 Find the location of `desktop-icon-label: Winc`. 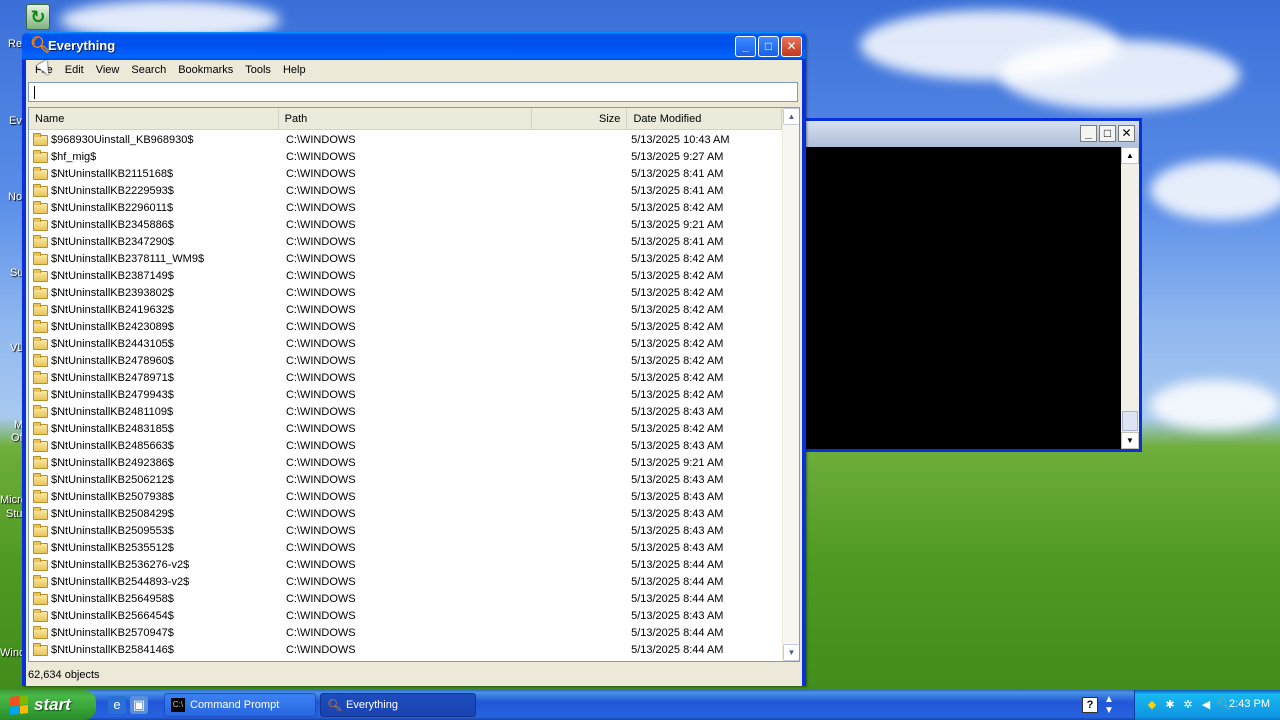

desktop-icon-label: Winc is located at coordinates (12, 653).